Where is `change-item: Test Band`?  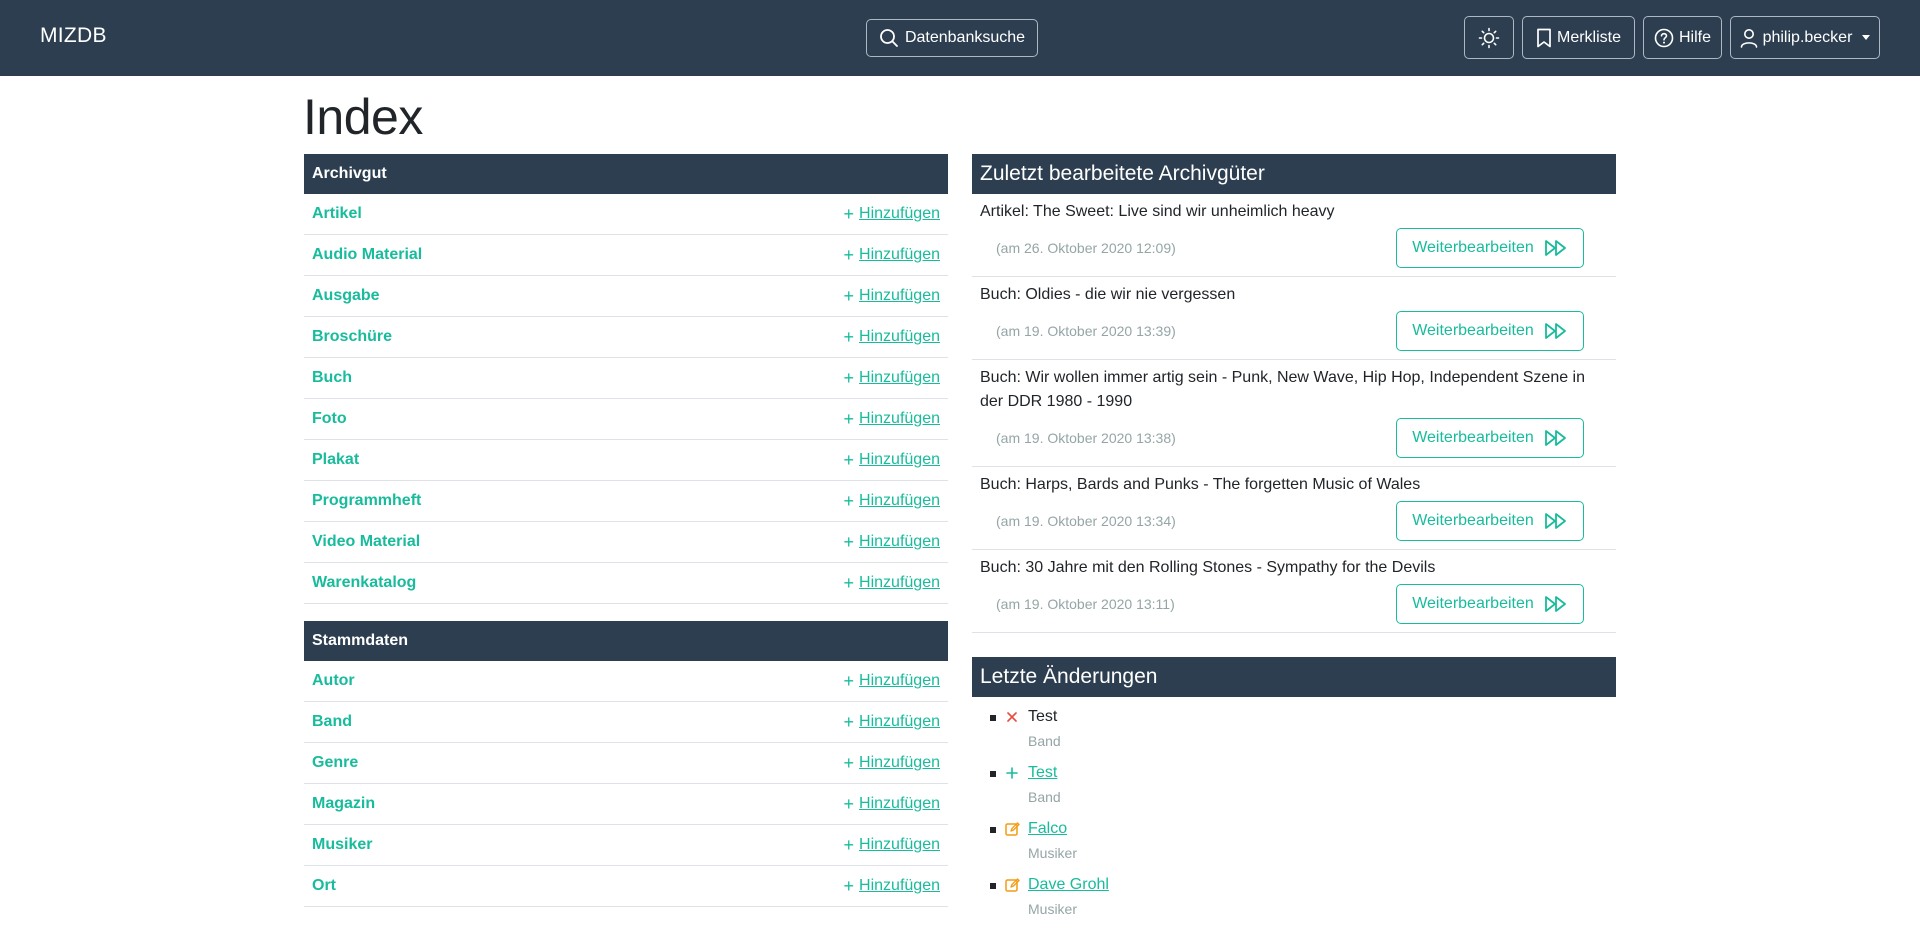
change-item: Test Band is located at coordinates (1303, 735).